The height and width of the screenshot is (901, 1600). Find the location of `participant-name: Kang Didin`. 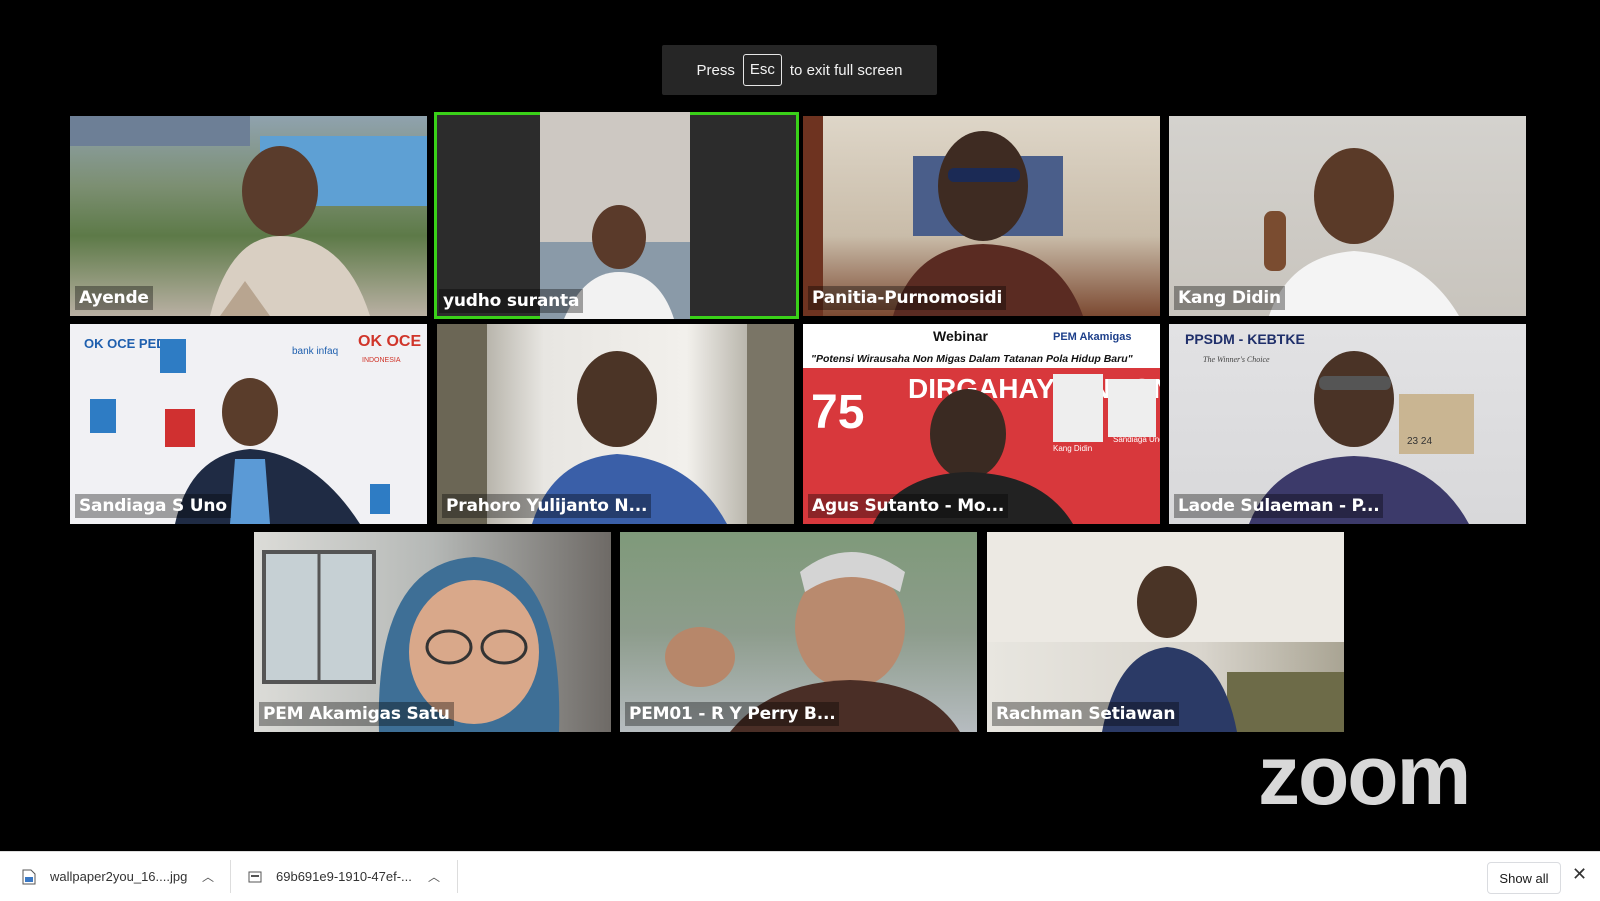

participant-name: Kang Didin is located at coordinates (1229, 298).